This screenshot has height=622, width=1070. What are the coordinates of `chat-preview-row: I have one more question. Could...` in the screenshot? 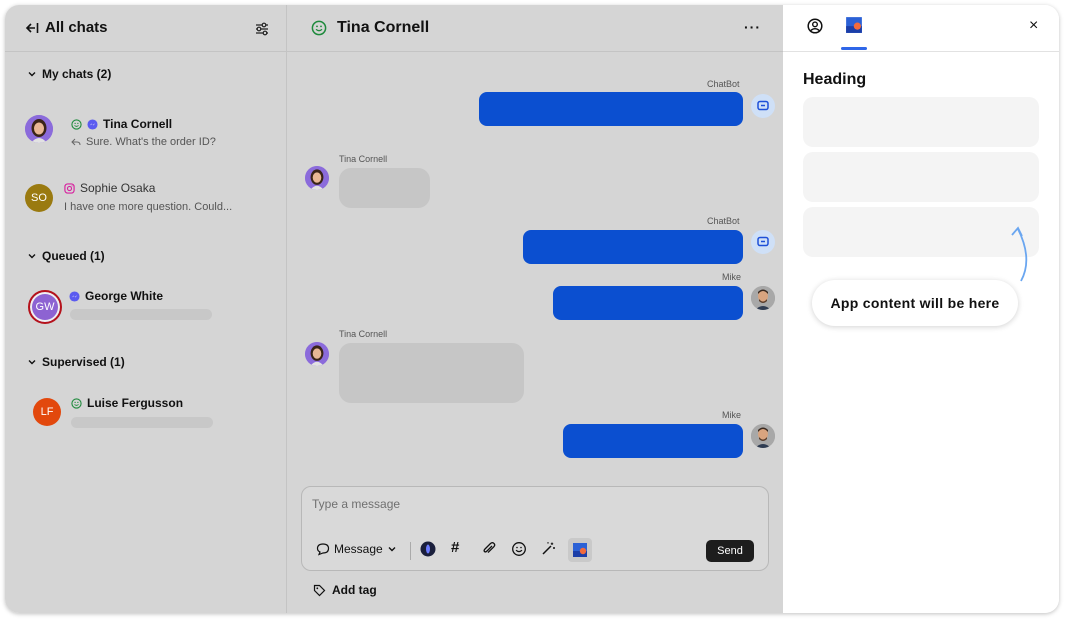 It's located at (148, 207).